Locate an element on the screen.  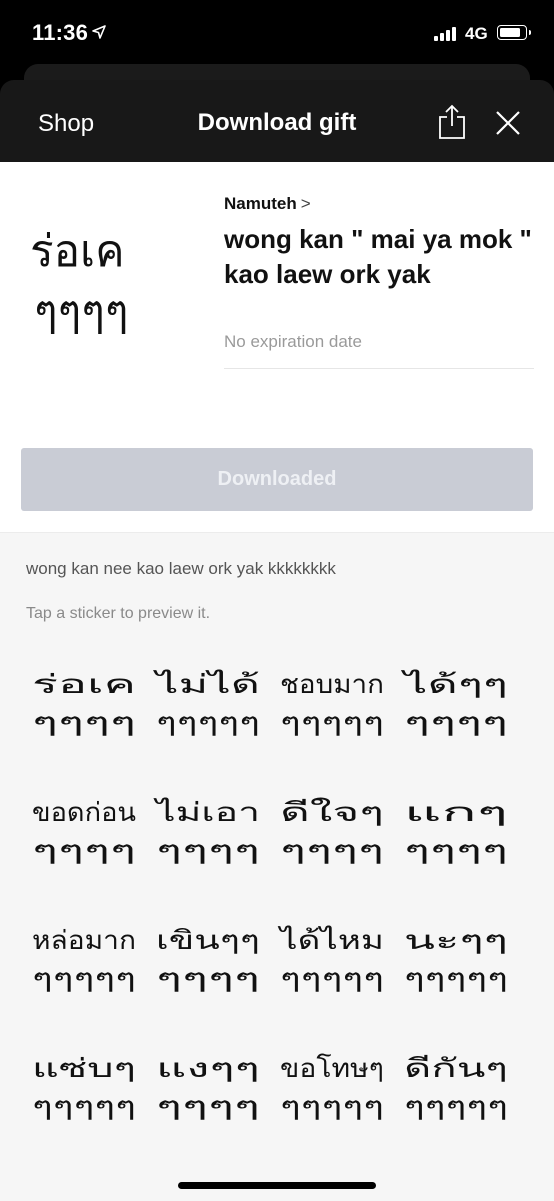
sticker-item: ร่อเคๆๆๆๆ is located at coordinates (87, 707).